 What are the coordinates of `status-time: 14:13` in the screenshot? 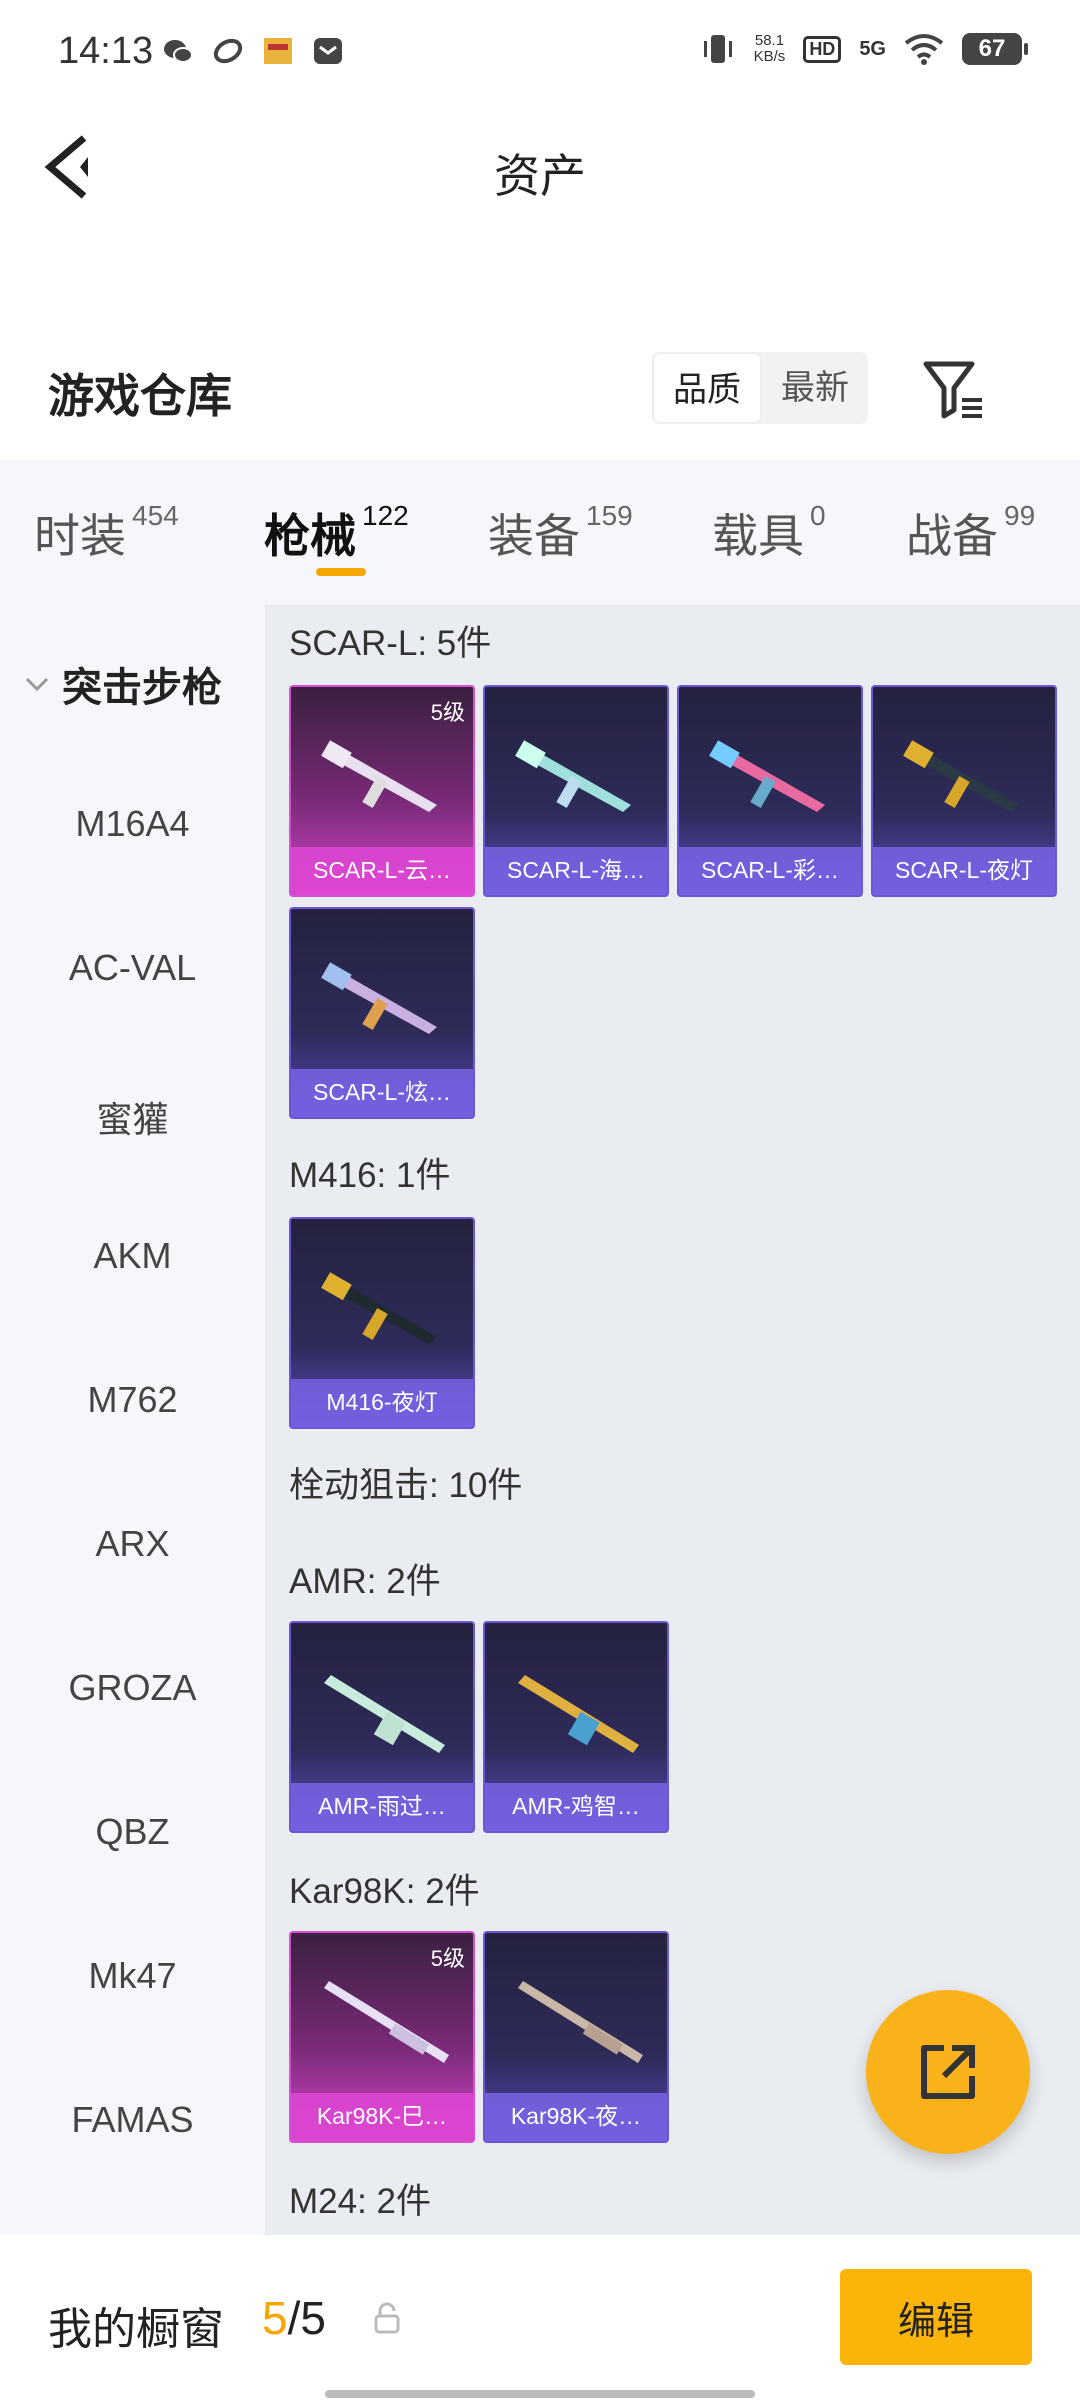 It's located at (106, 51).